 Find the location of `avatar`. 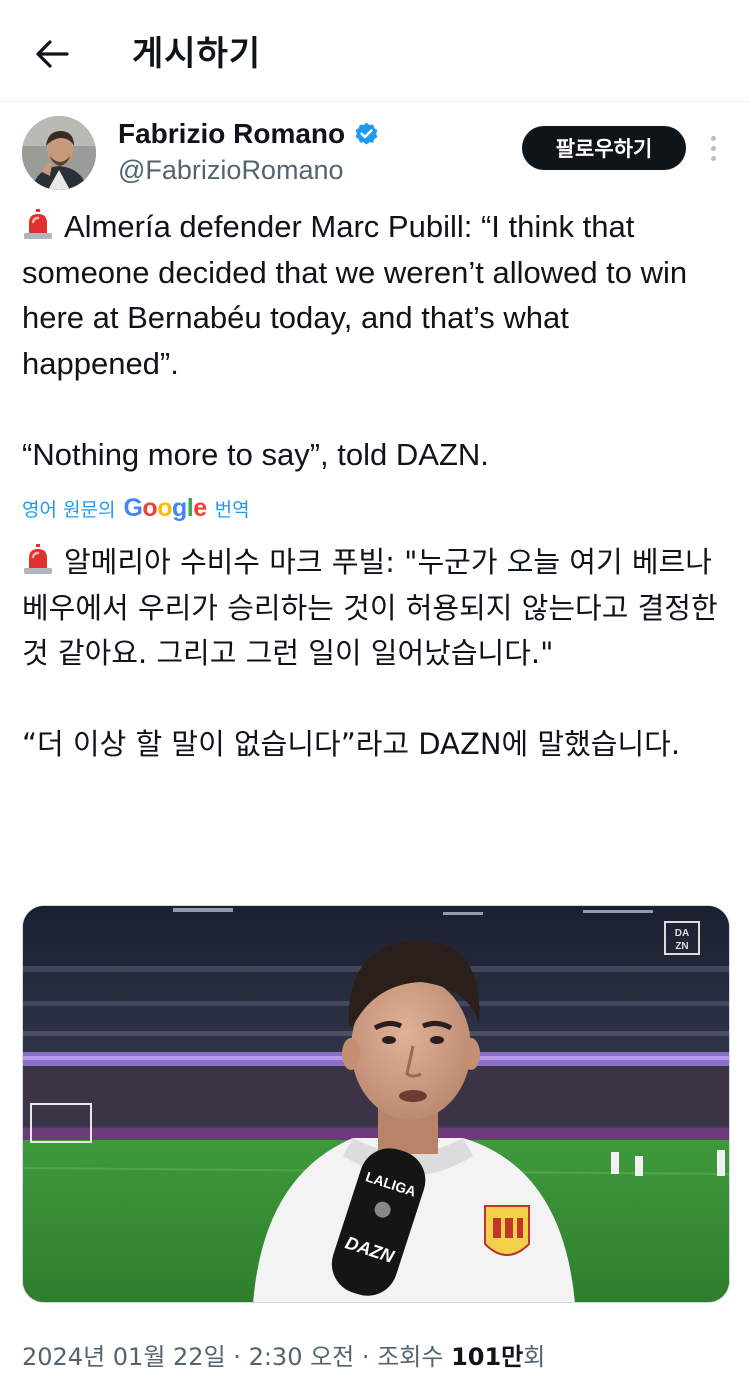

avatar is located at coordinates (59, 153).